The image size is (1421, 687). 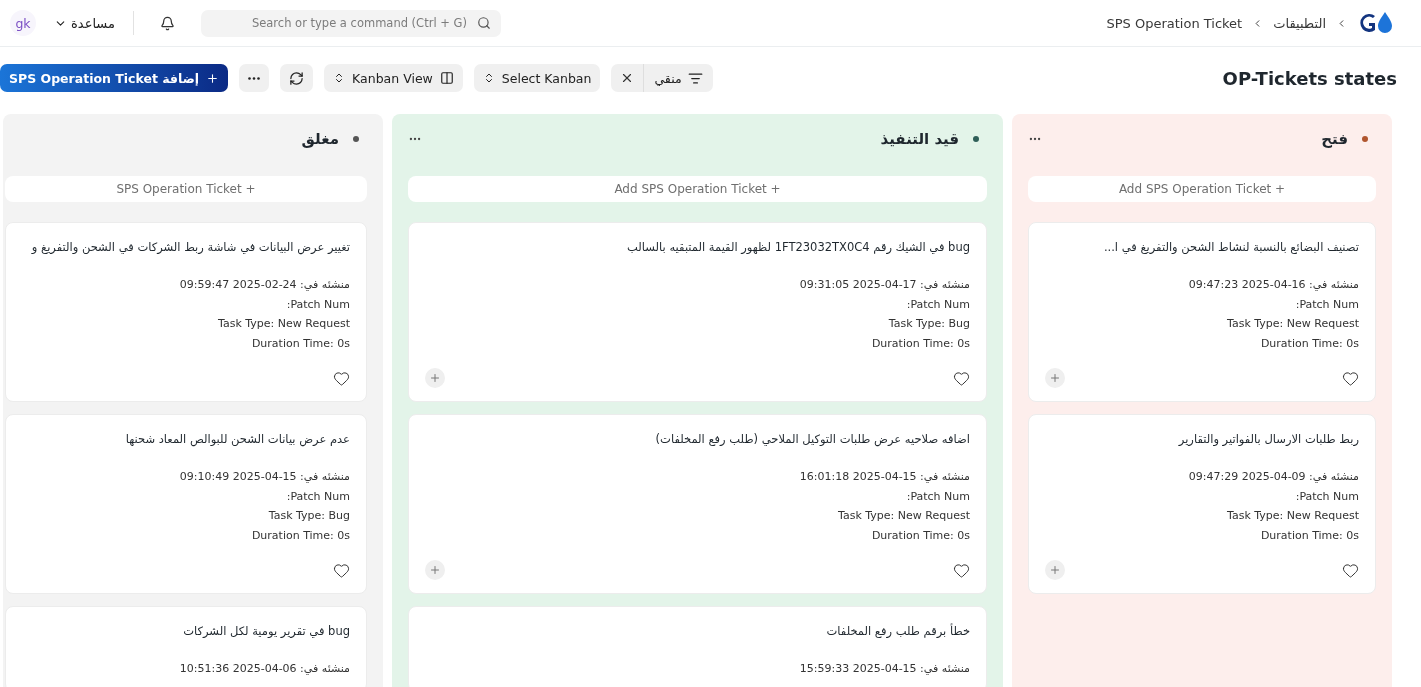 I want to click on ticket-title: ربط طلبات الارسال بالفواتير والتقارير, so click(x=1268, y=439).